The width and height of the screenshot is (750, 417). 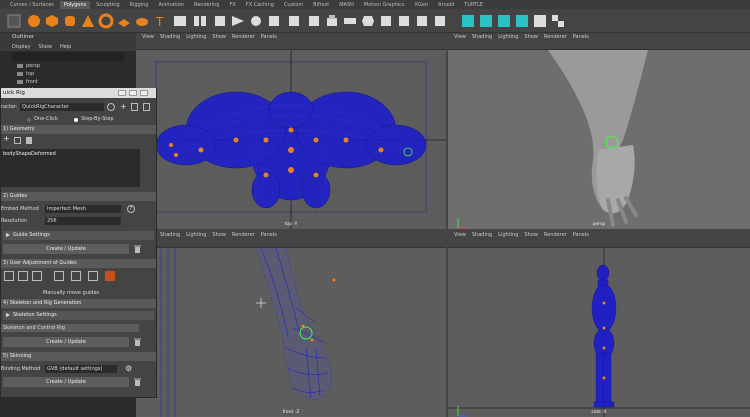 I want to click on step-by-step-radio, so click(x=76, y=119).